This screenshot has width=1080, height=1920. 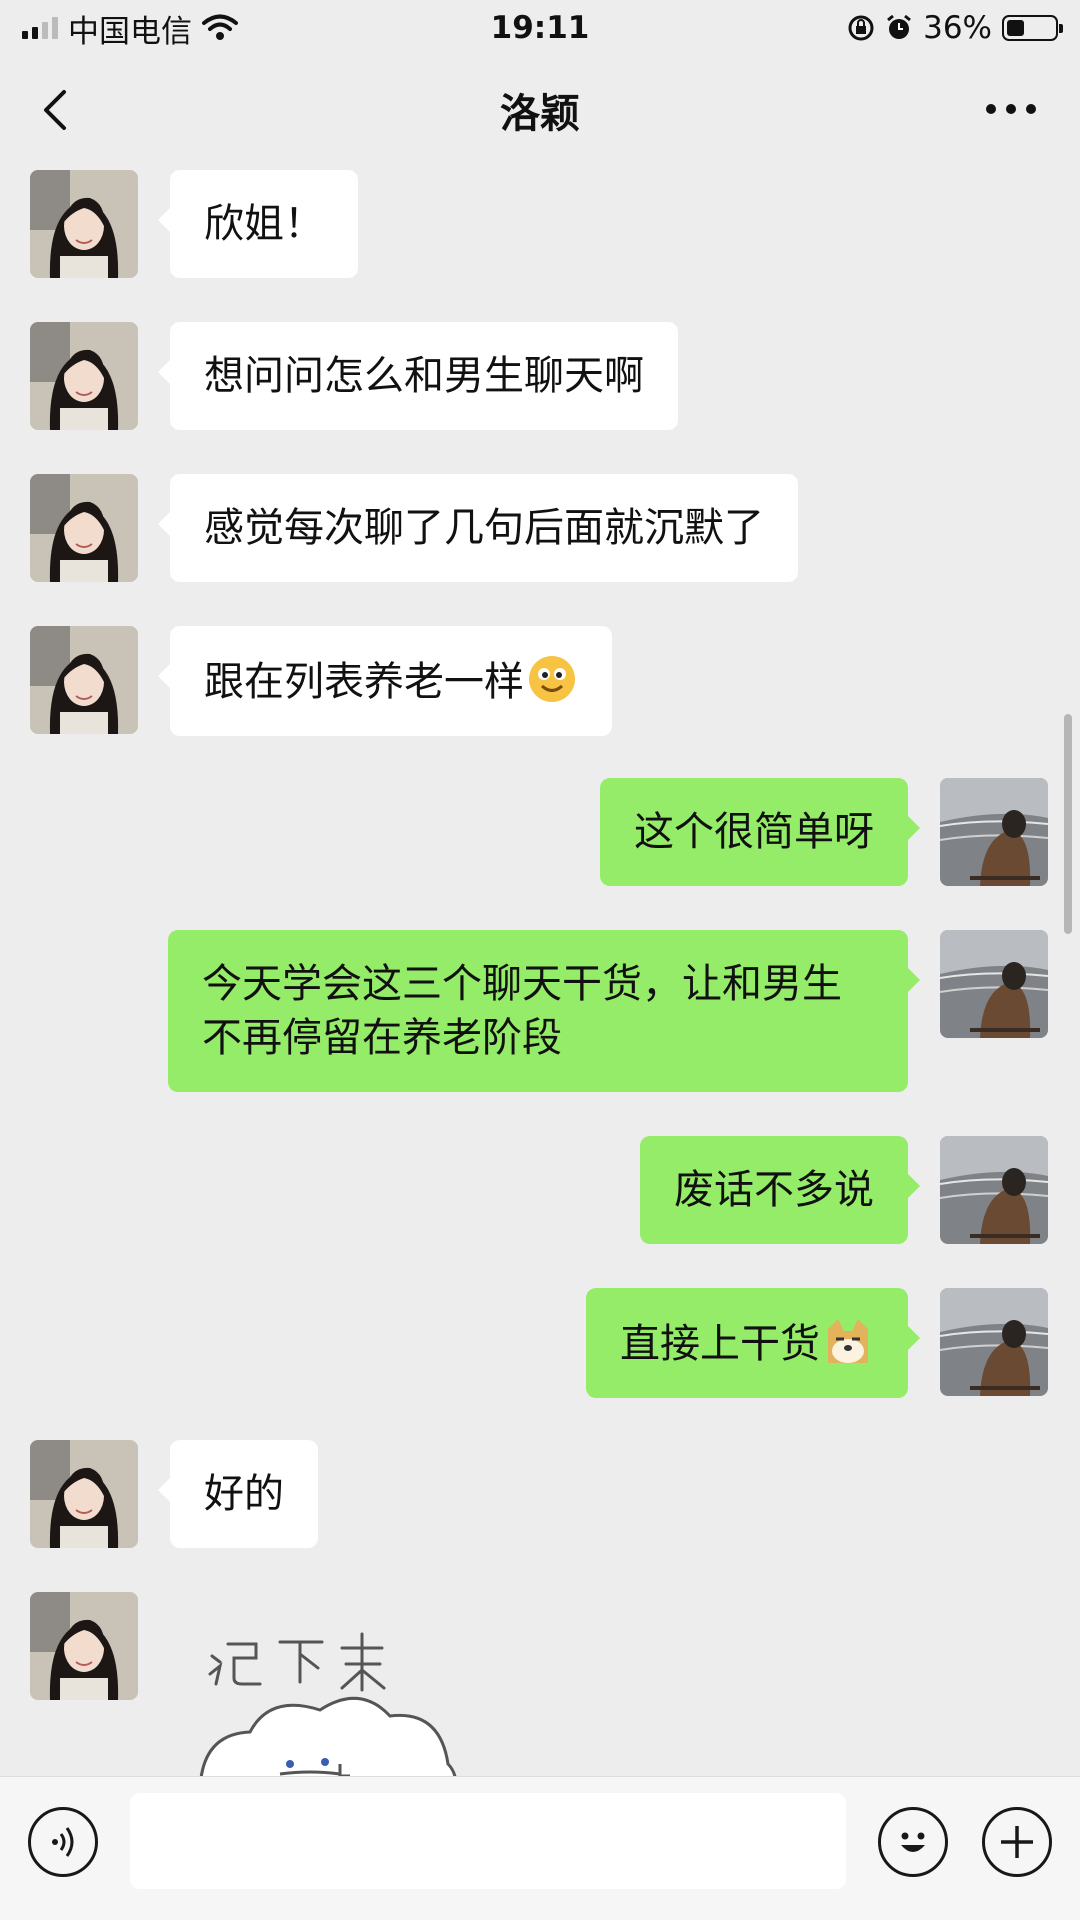 I want to click on message-bubble: 直接上干货, so click(x=753, y=1343).